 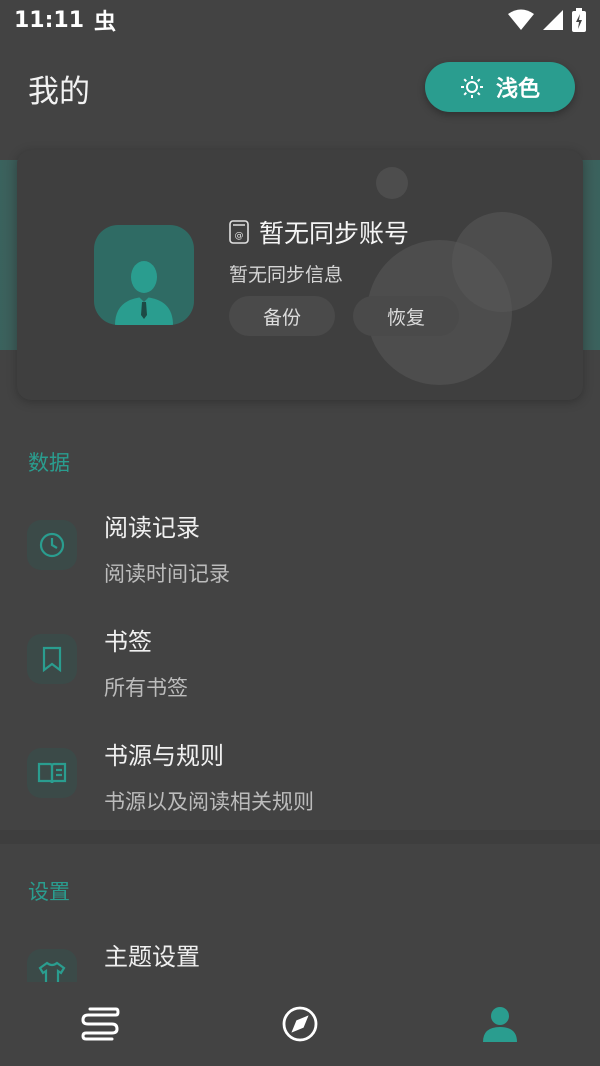 I want to click on page-title: 我的, so click(x=59, y=92).